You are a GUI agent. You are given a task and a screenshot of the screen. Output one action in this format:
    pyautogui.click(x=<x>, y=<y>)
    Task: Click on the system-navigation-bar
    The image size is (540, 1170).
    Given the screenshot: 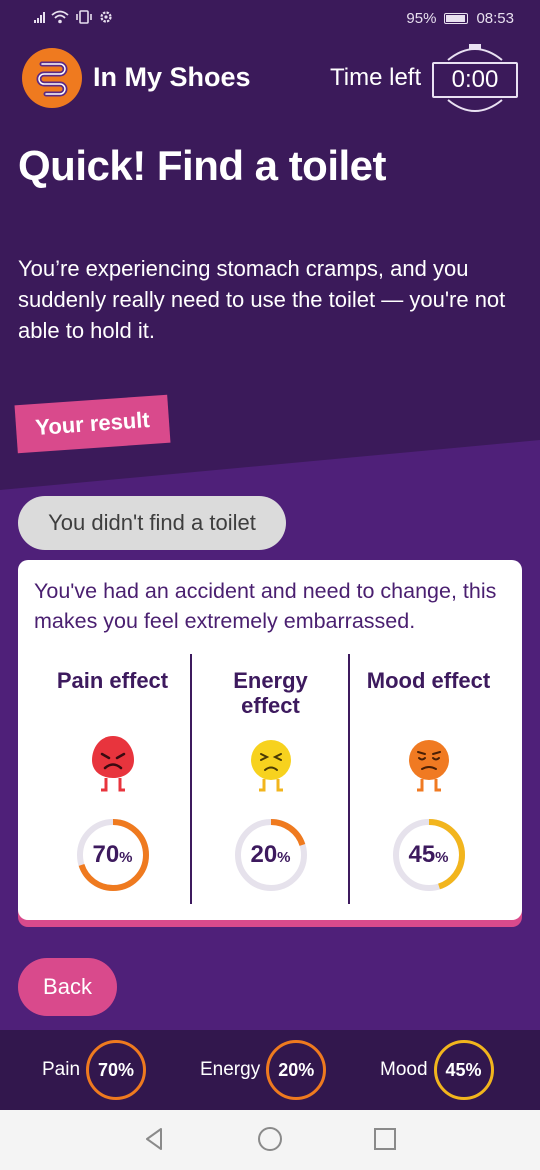 What is the action you would take?
    pyautogui.click(x=270, y=1140)
    